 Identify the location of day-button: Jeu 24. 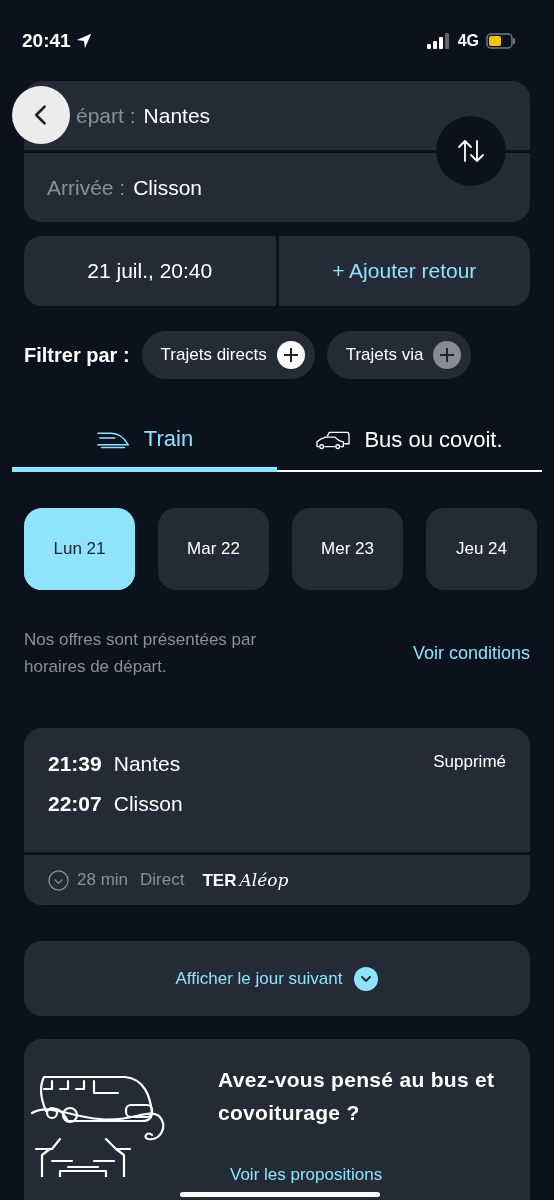
(481, 549).